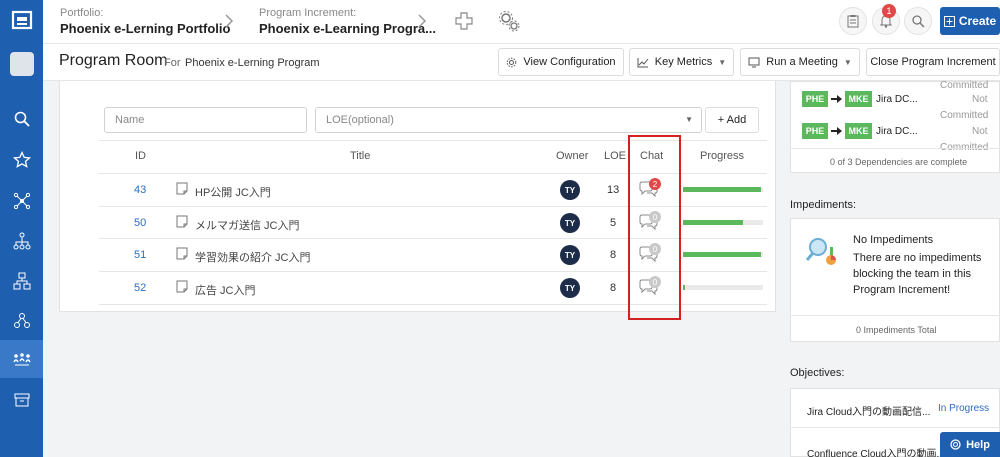  Describe the element at coordinates (955, 444) in the screenshot. I see `lifebuoy-icon` at that location.